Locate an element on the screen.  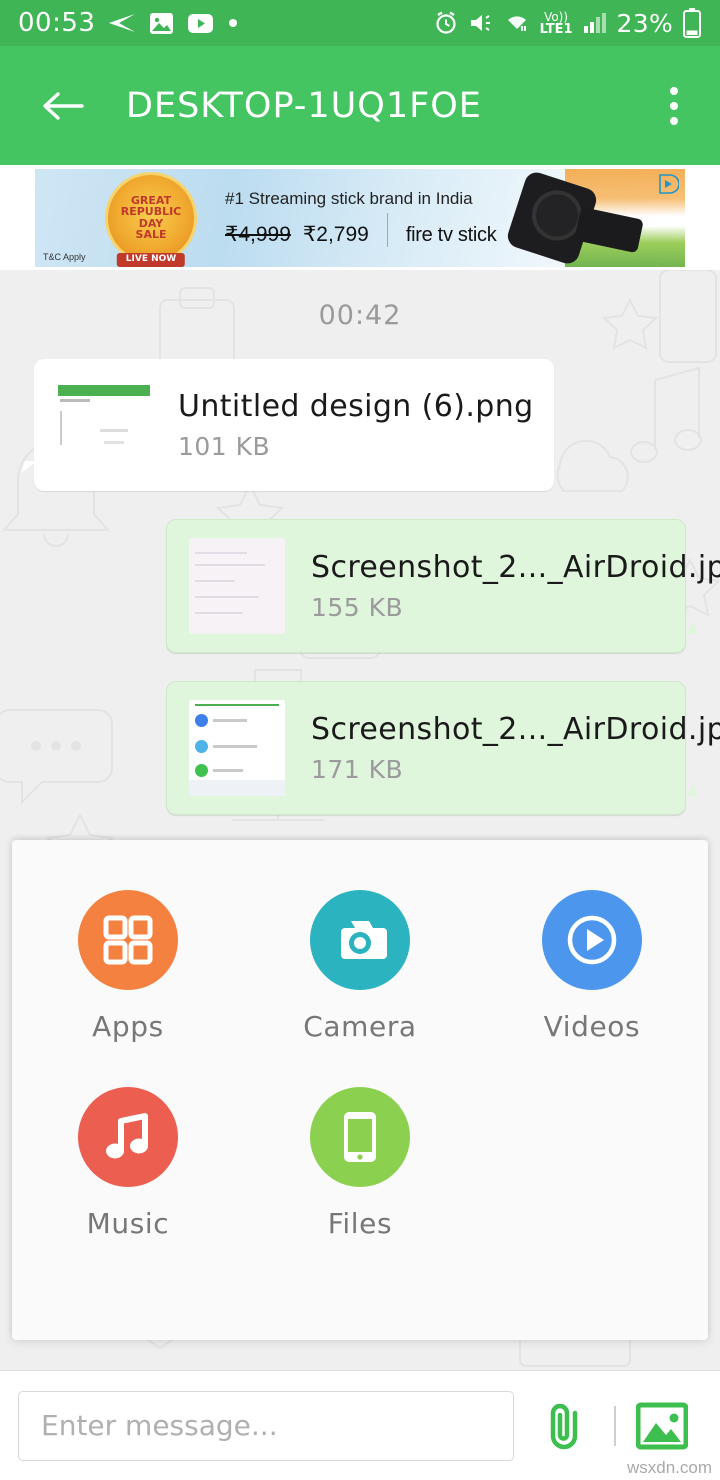
more-vertical-icon-dot2 is located at coordinates (674, 105).